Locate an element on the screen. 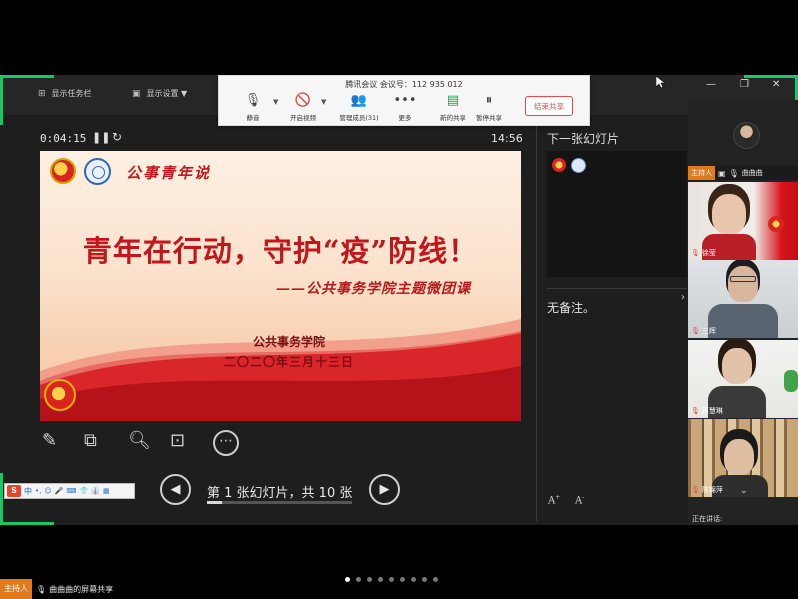 This screenshot has height=599, width=798. footer-microphone-icon: 🎙 is located at coordinates (41, 589).